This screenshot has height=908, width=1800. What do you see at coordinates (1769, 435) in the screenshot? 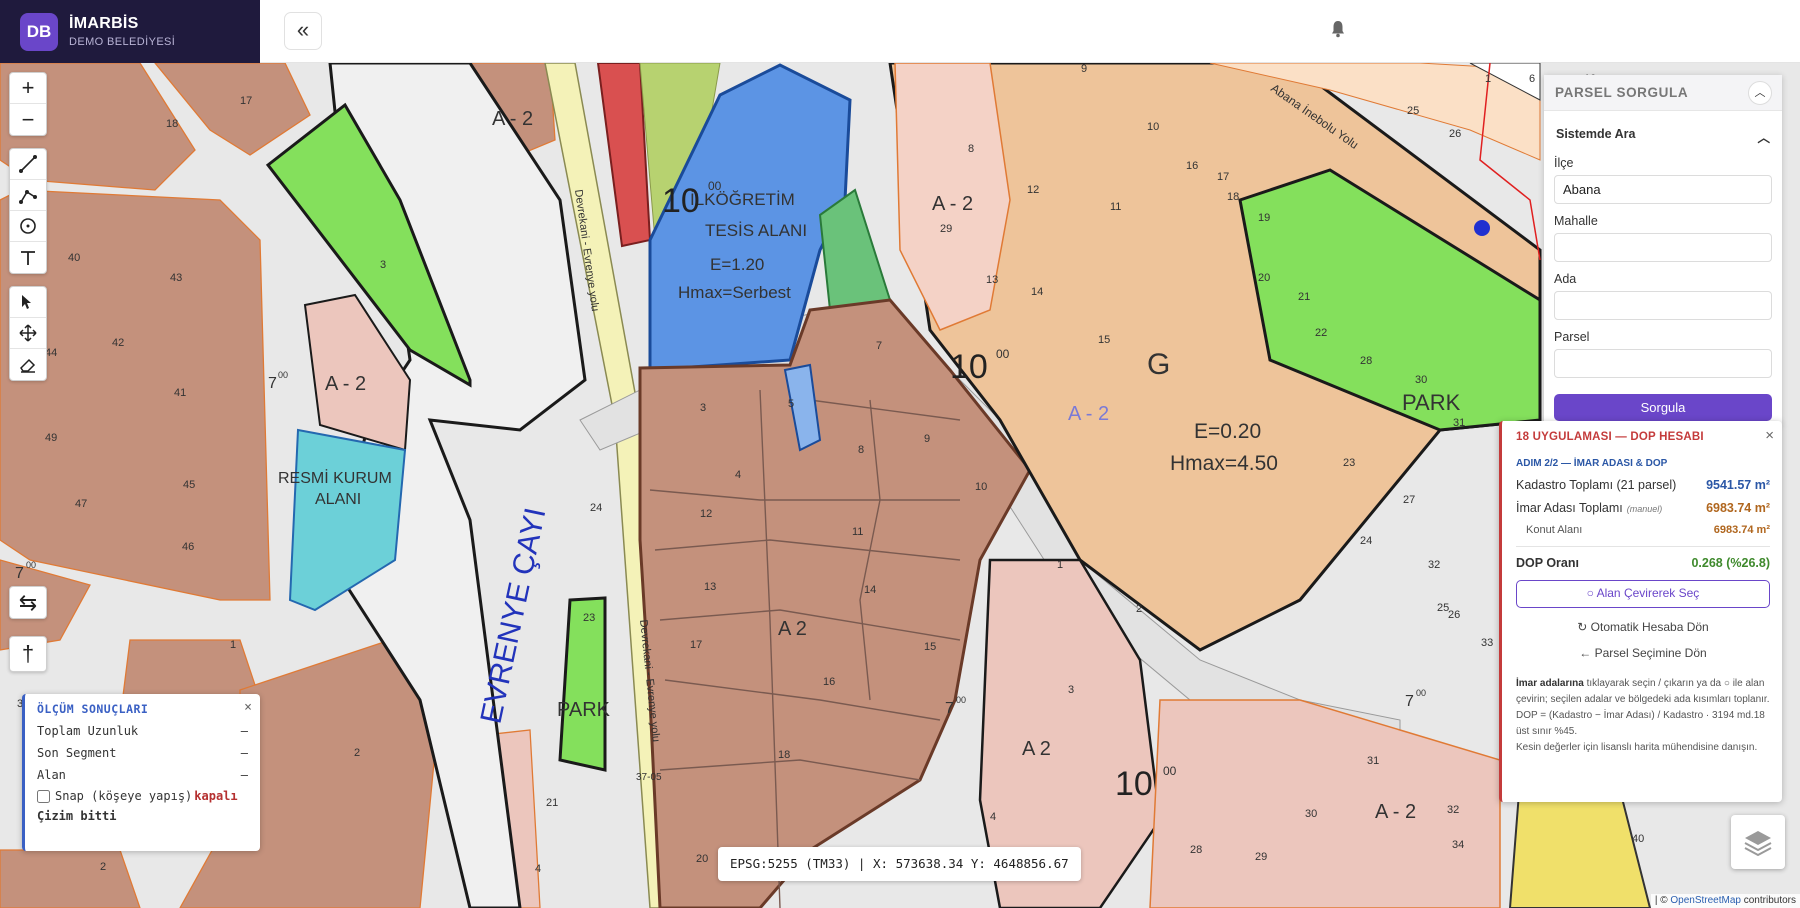
I see `dop-close-button: ×` at bounding box center [1769, 435].